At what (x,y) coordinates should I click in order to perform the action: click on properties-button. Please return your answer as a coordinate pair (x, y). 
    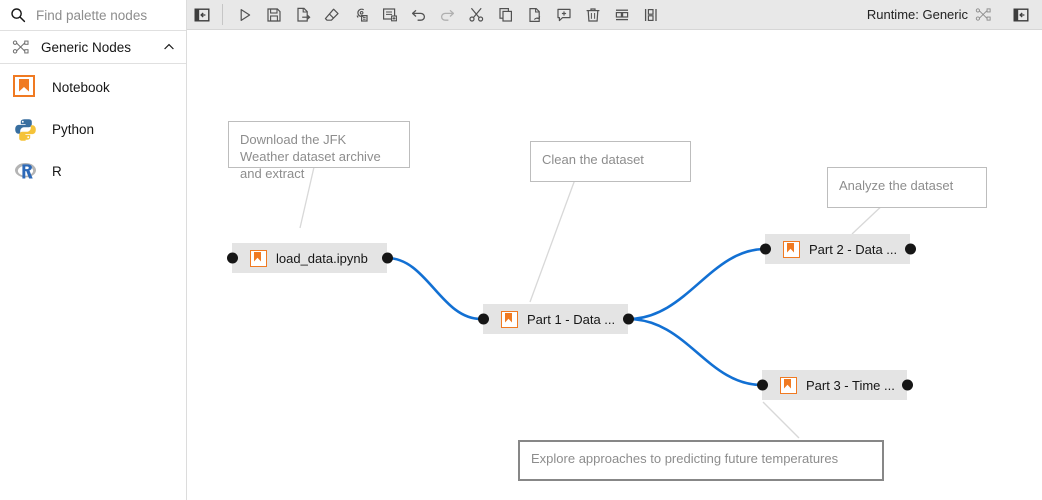
    Looking at the image, I should click on (360, 15).